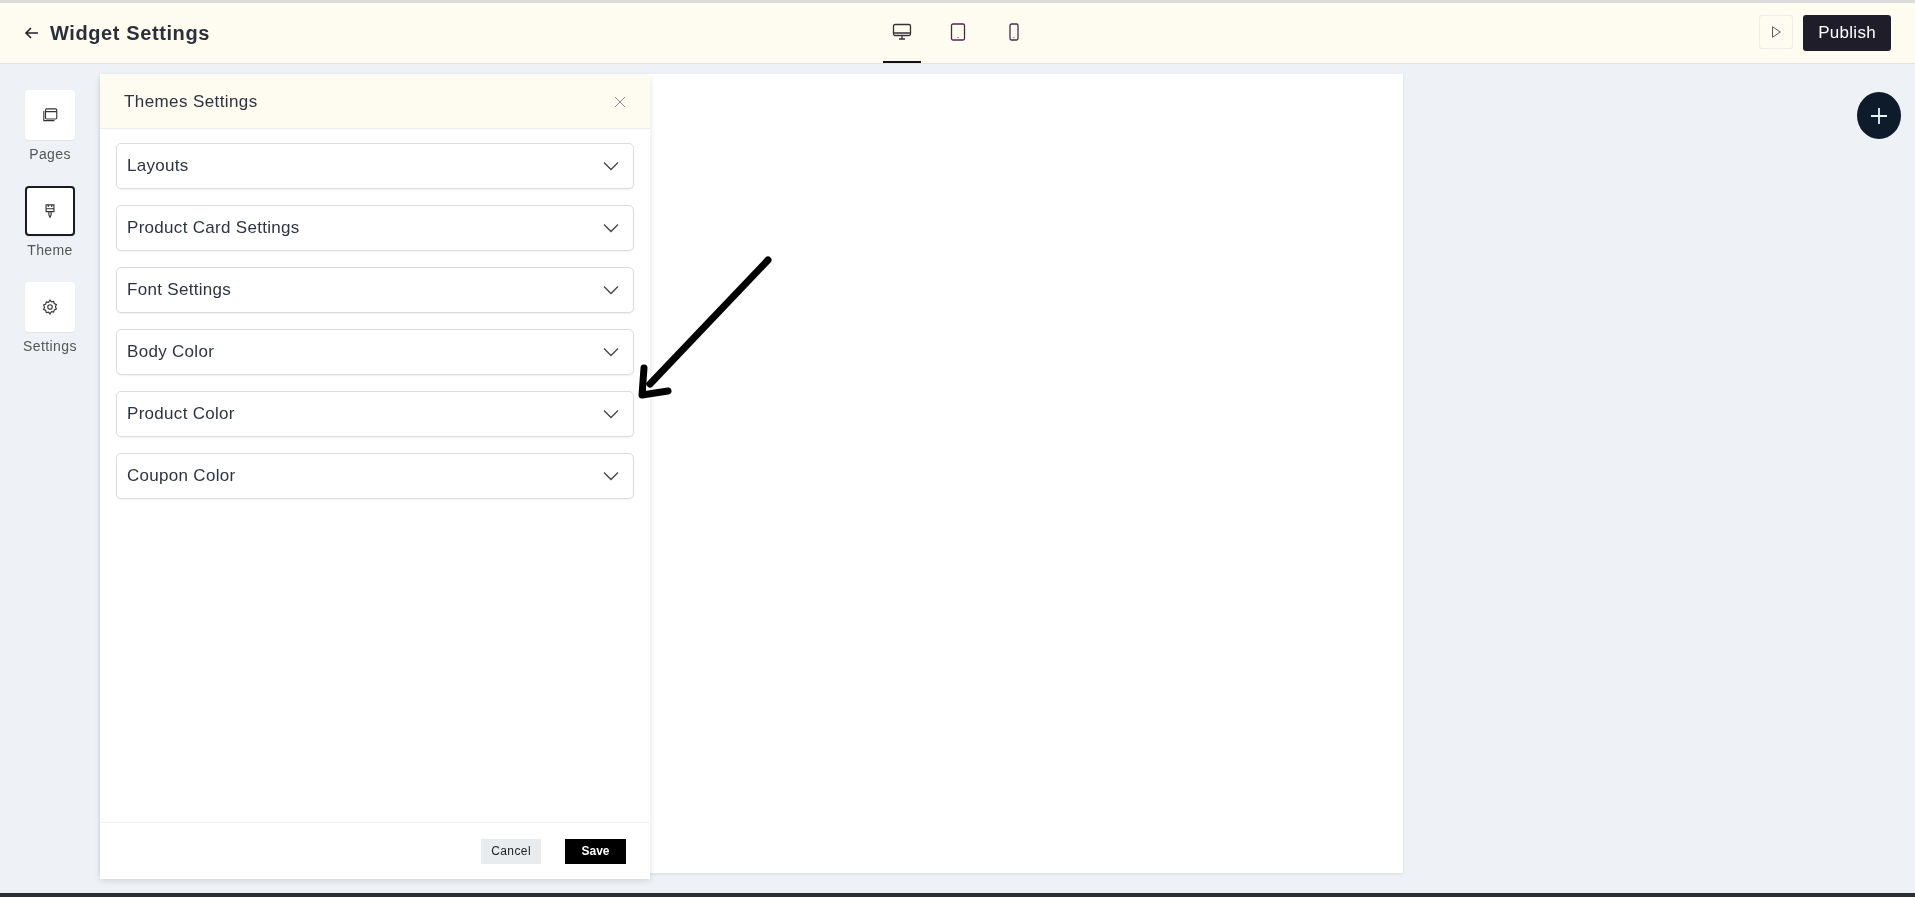 Image resolution: width=1915 pixels, height=897 pixels. What do you see at coordinates (50, 211) in the screenshot?
I see `theme-nav-button` at bounding box center [50, 211].